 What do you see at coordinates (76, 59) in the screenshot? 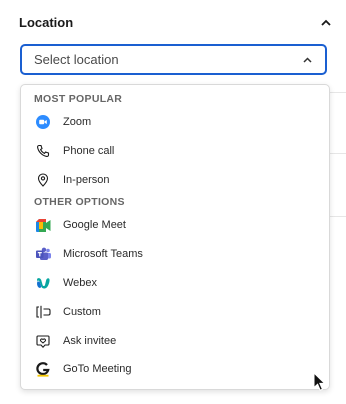
I see `select-placeholder: Select location` at bounding box center [76, 59].